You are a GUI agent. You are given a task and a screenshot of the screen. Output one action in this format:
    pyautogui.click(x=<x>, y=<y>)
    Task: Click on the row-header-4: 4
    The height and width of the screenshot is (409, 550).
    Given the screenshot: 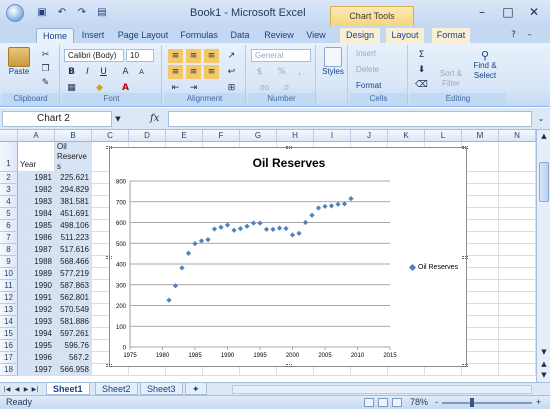 What is the action you would take?
    pyautogui.click(x=9, y=202)
    